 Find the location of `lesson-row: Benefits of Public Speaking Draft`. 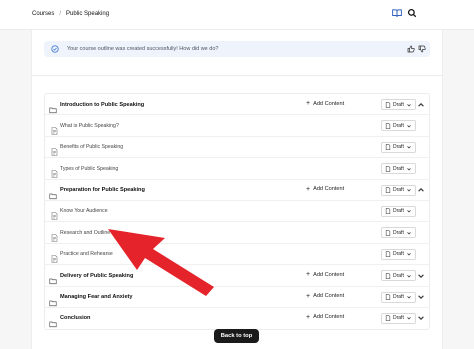

lesson-row: Benefits of Public Speaking Draft is located at coordinates (237, 148).